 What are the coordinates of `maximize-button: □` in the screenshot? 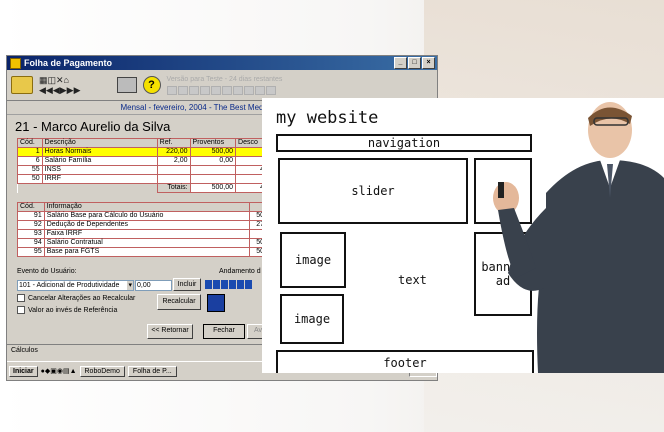 It's located at (414, 63).